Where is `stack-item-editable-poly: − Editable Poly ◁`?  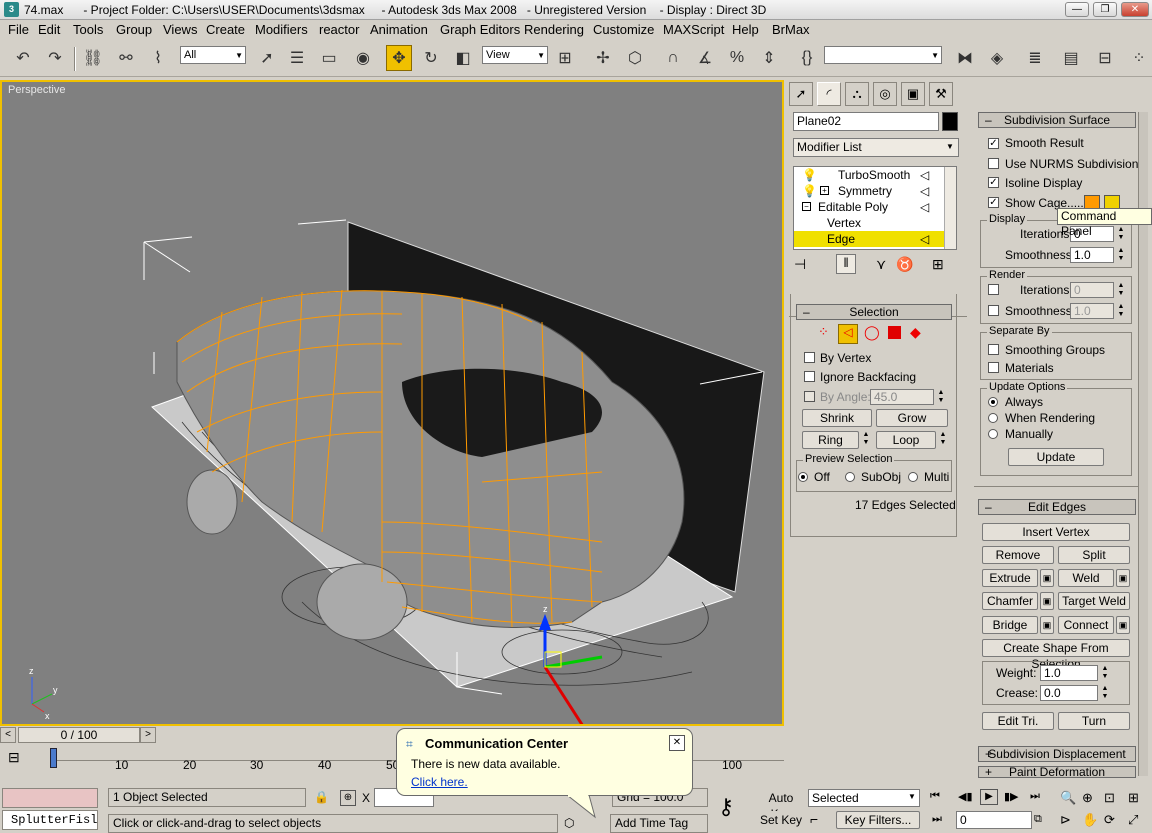 stack-item-editable-poly: − Editable Poly ◁ is located at coordinates (869, 207).